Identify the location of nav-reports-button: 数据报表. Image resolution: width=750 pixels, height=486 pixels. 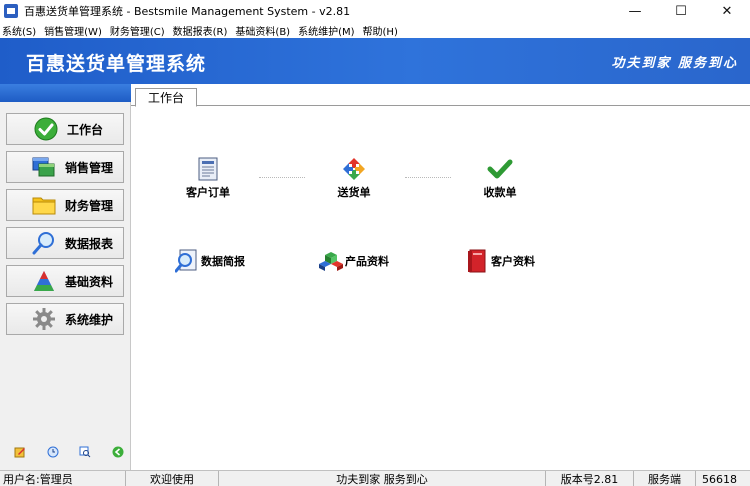
(65, 243).